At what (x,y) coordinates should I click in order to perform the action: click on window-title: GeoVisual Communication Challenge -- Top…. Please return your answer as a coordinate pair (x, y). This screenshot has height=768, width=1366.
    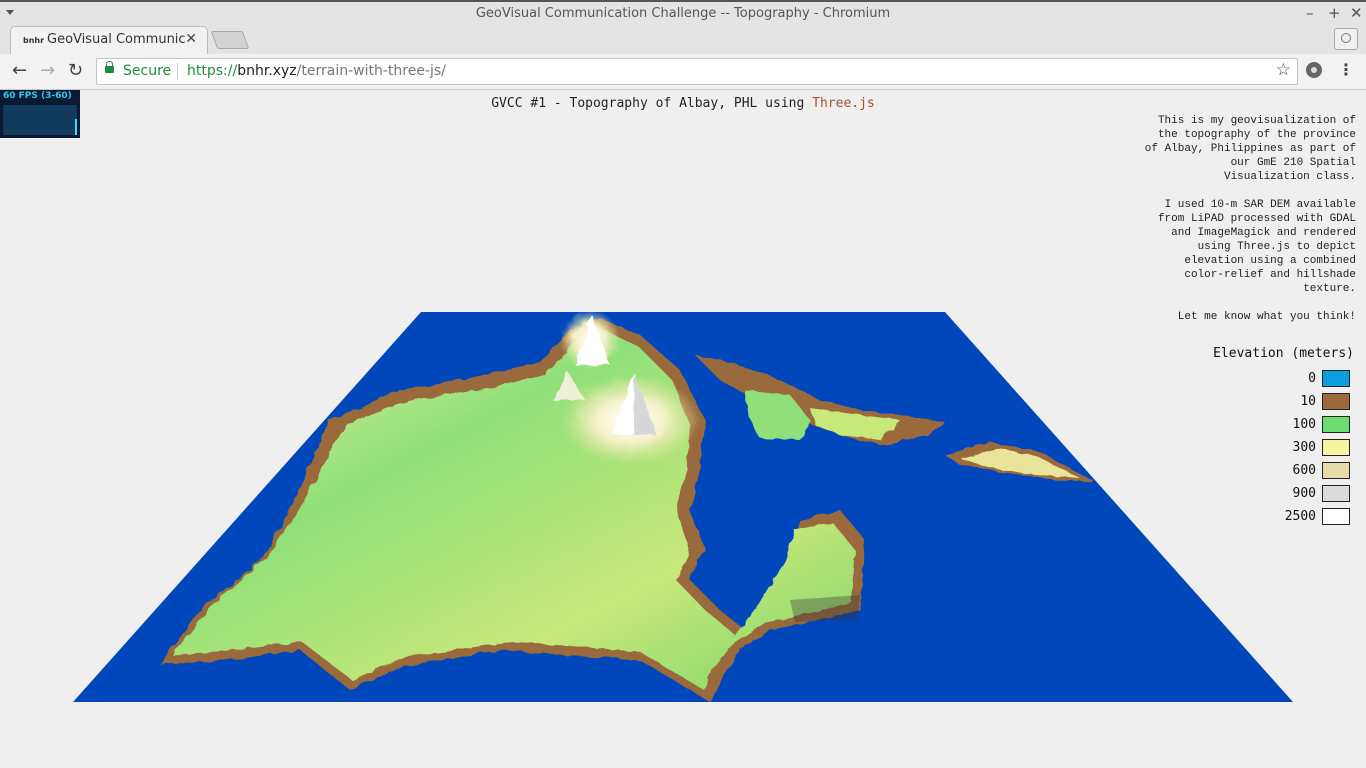
    Looking at the image, I should click on (683, 13).